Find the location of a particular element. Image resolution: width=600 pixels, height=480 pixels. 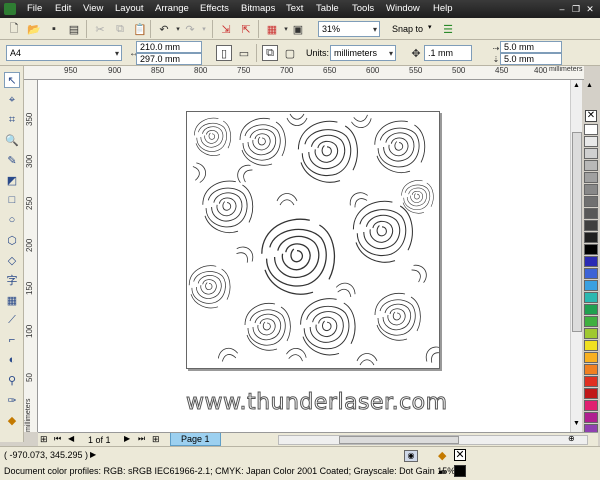

fill-none-indicator: ✕ is located at coordinates (460, 455).